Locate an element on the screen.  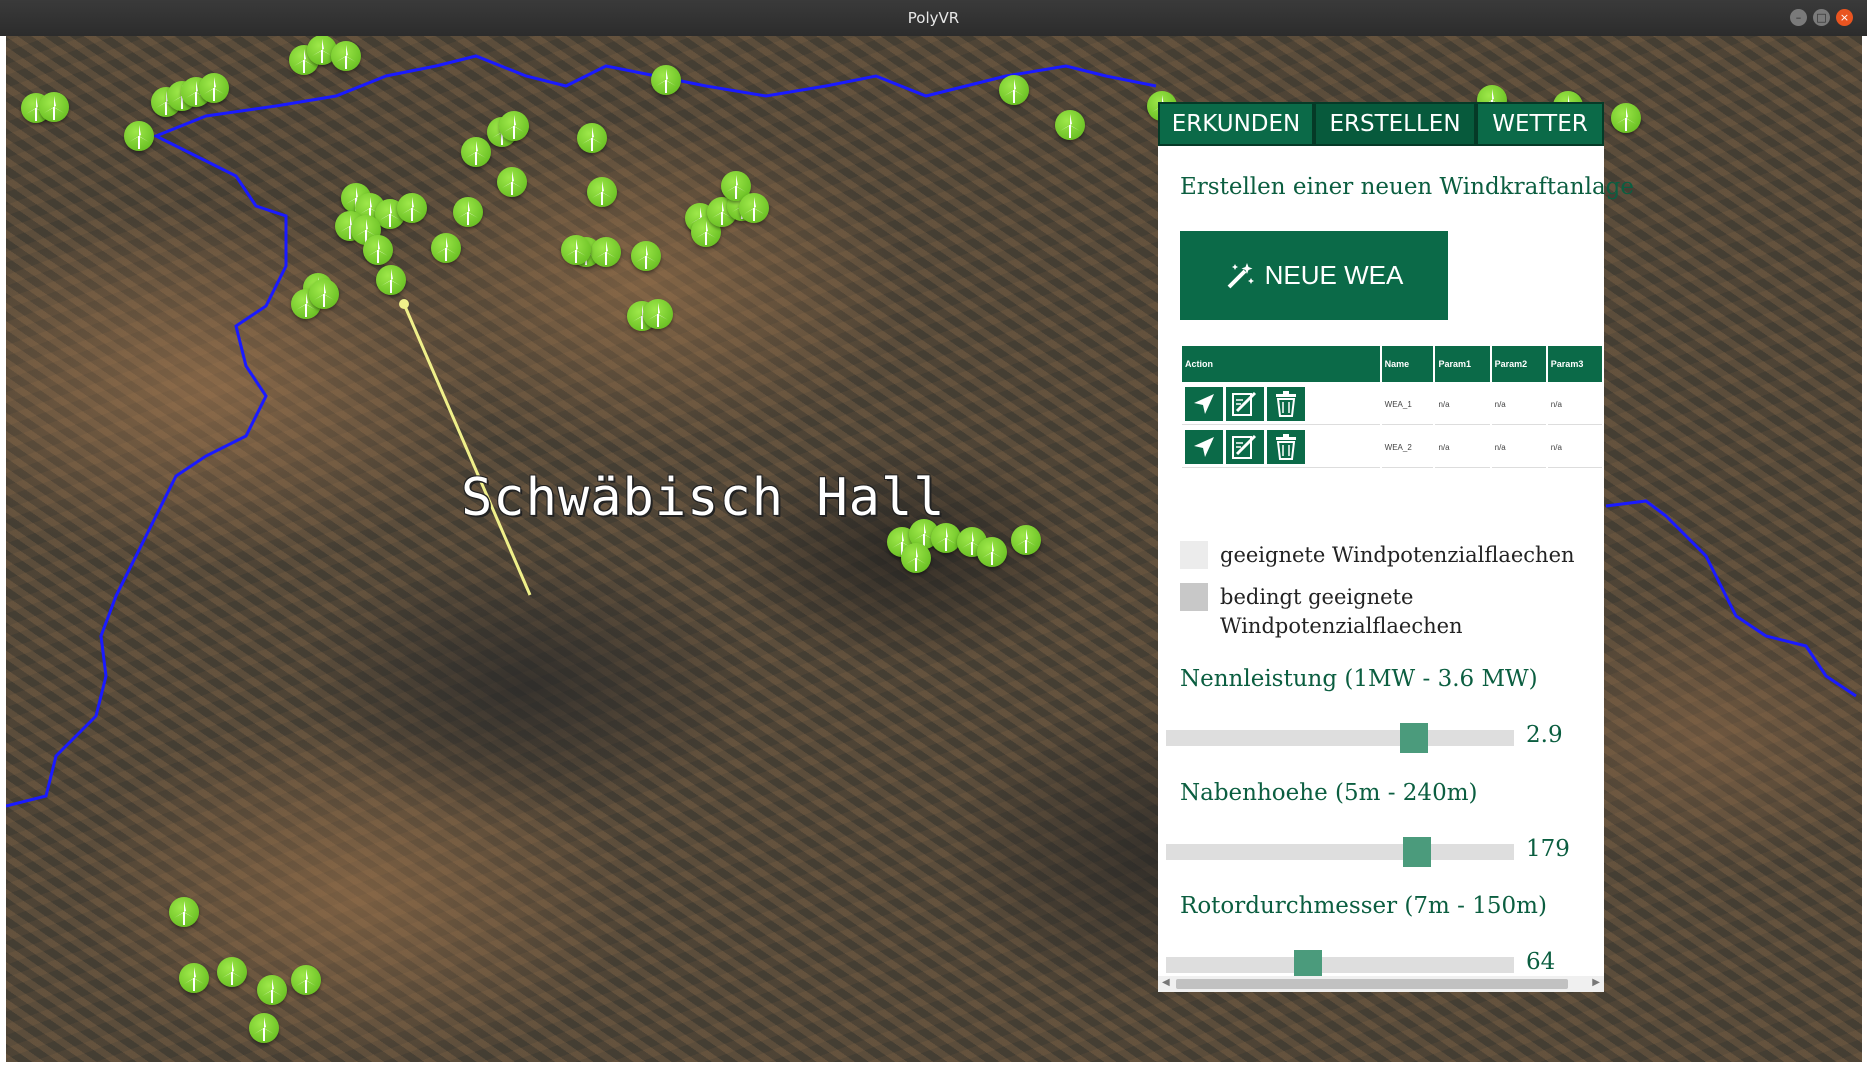
column-header-param2: Param2 is located at coordinates (1518, 364).